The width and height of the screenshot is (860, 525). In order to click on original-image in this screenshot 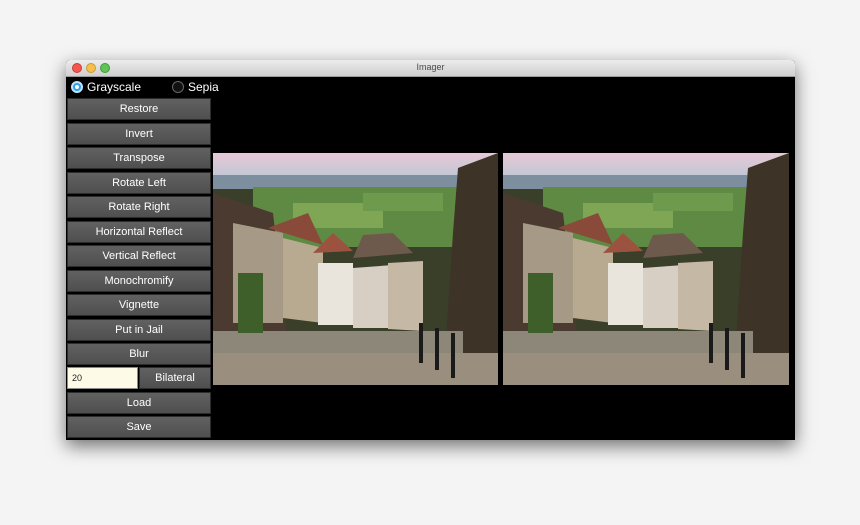, I will do `click(355, 269)`.